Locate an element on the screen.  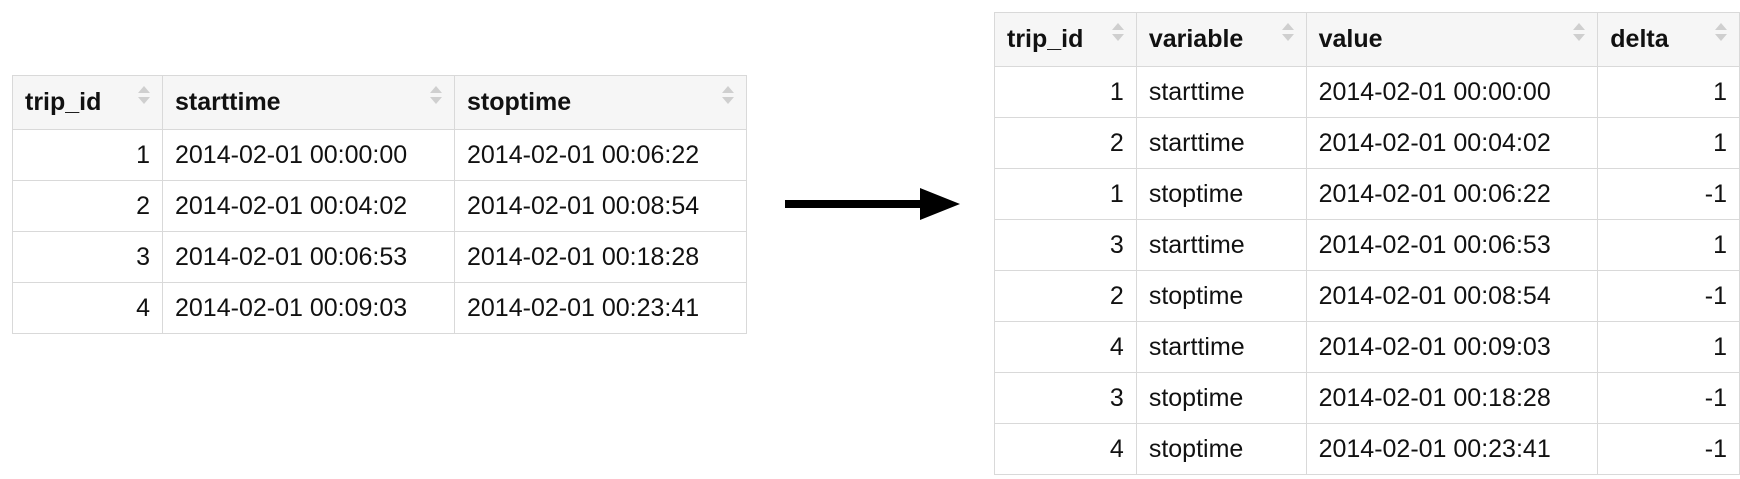
column-header-starttime: starttime is located at coordinates (308, 102).